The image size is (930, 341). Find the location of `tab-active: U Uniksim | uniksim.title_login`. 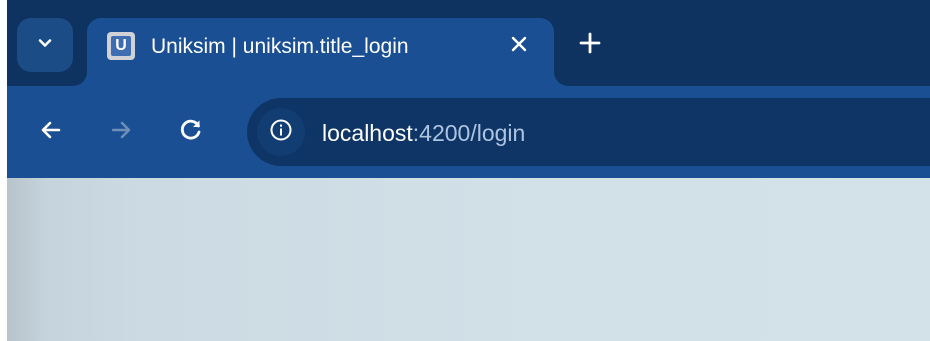

tab-active: U Uniksim | uniksim.title_login is located at coordinates (320, 52).